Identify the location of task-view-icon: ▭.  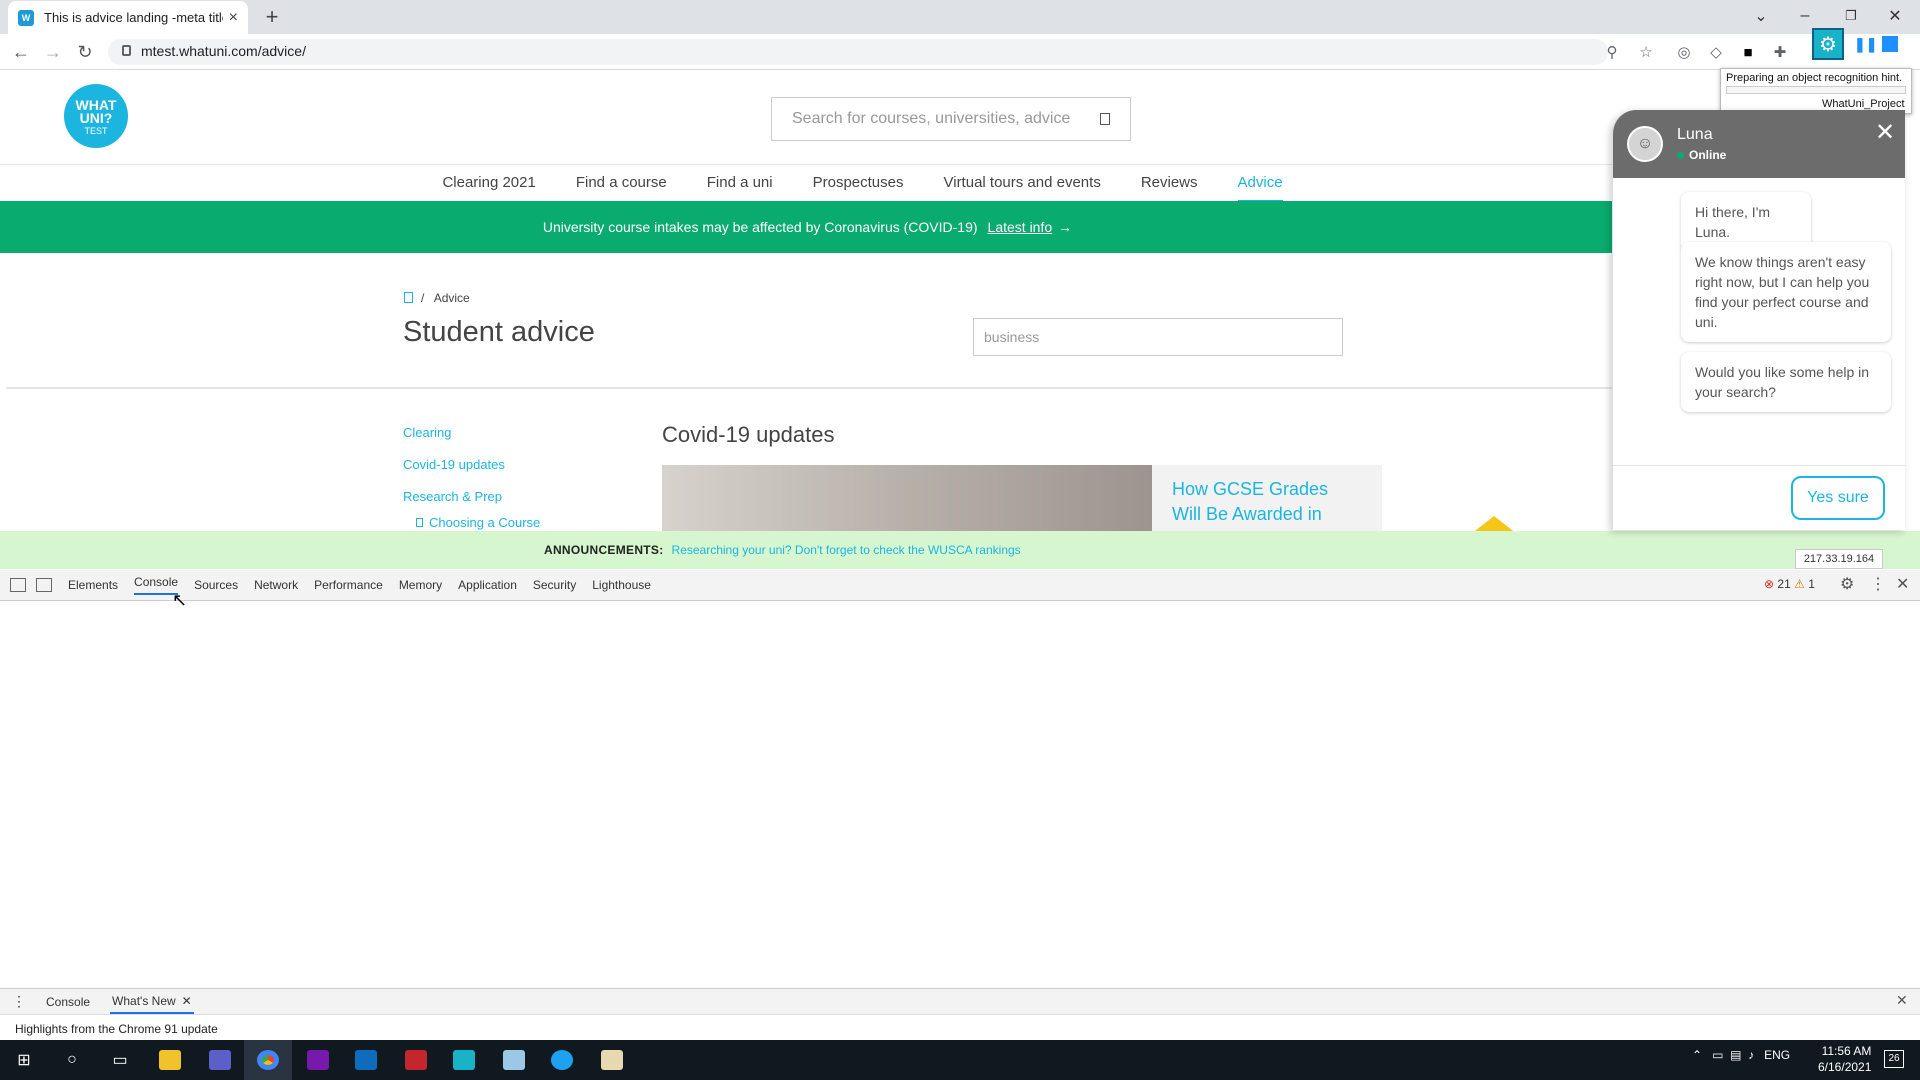
(120, 1060).